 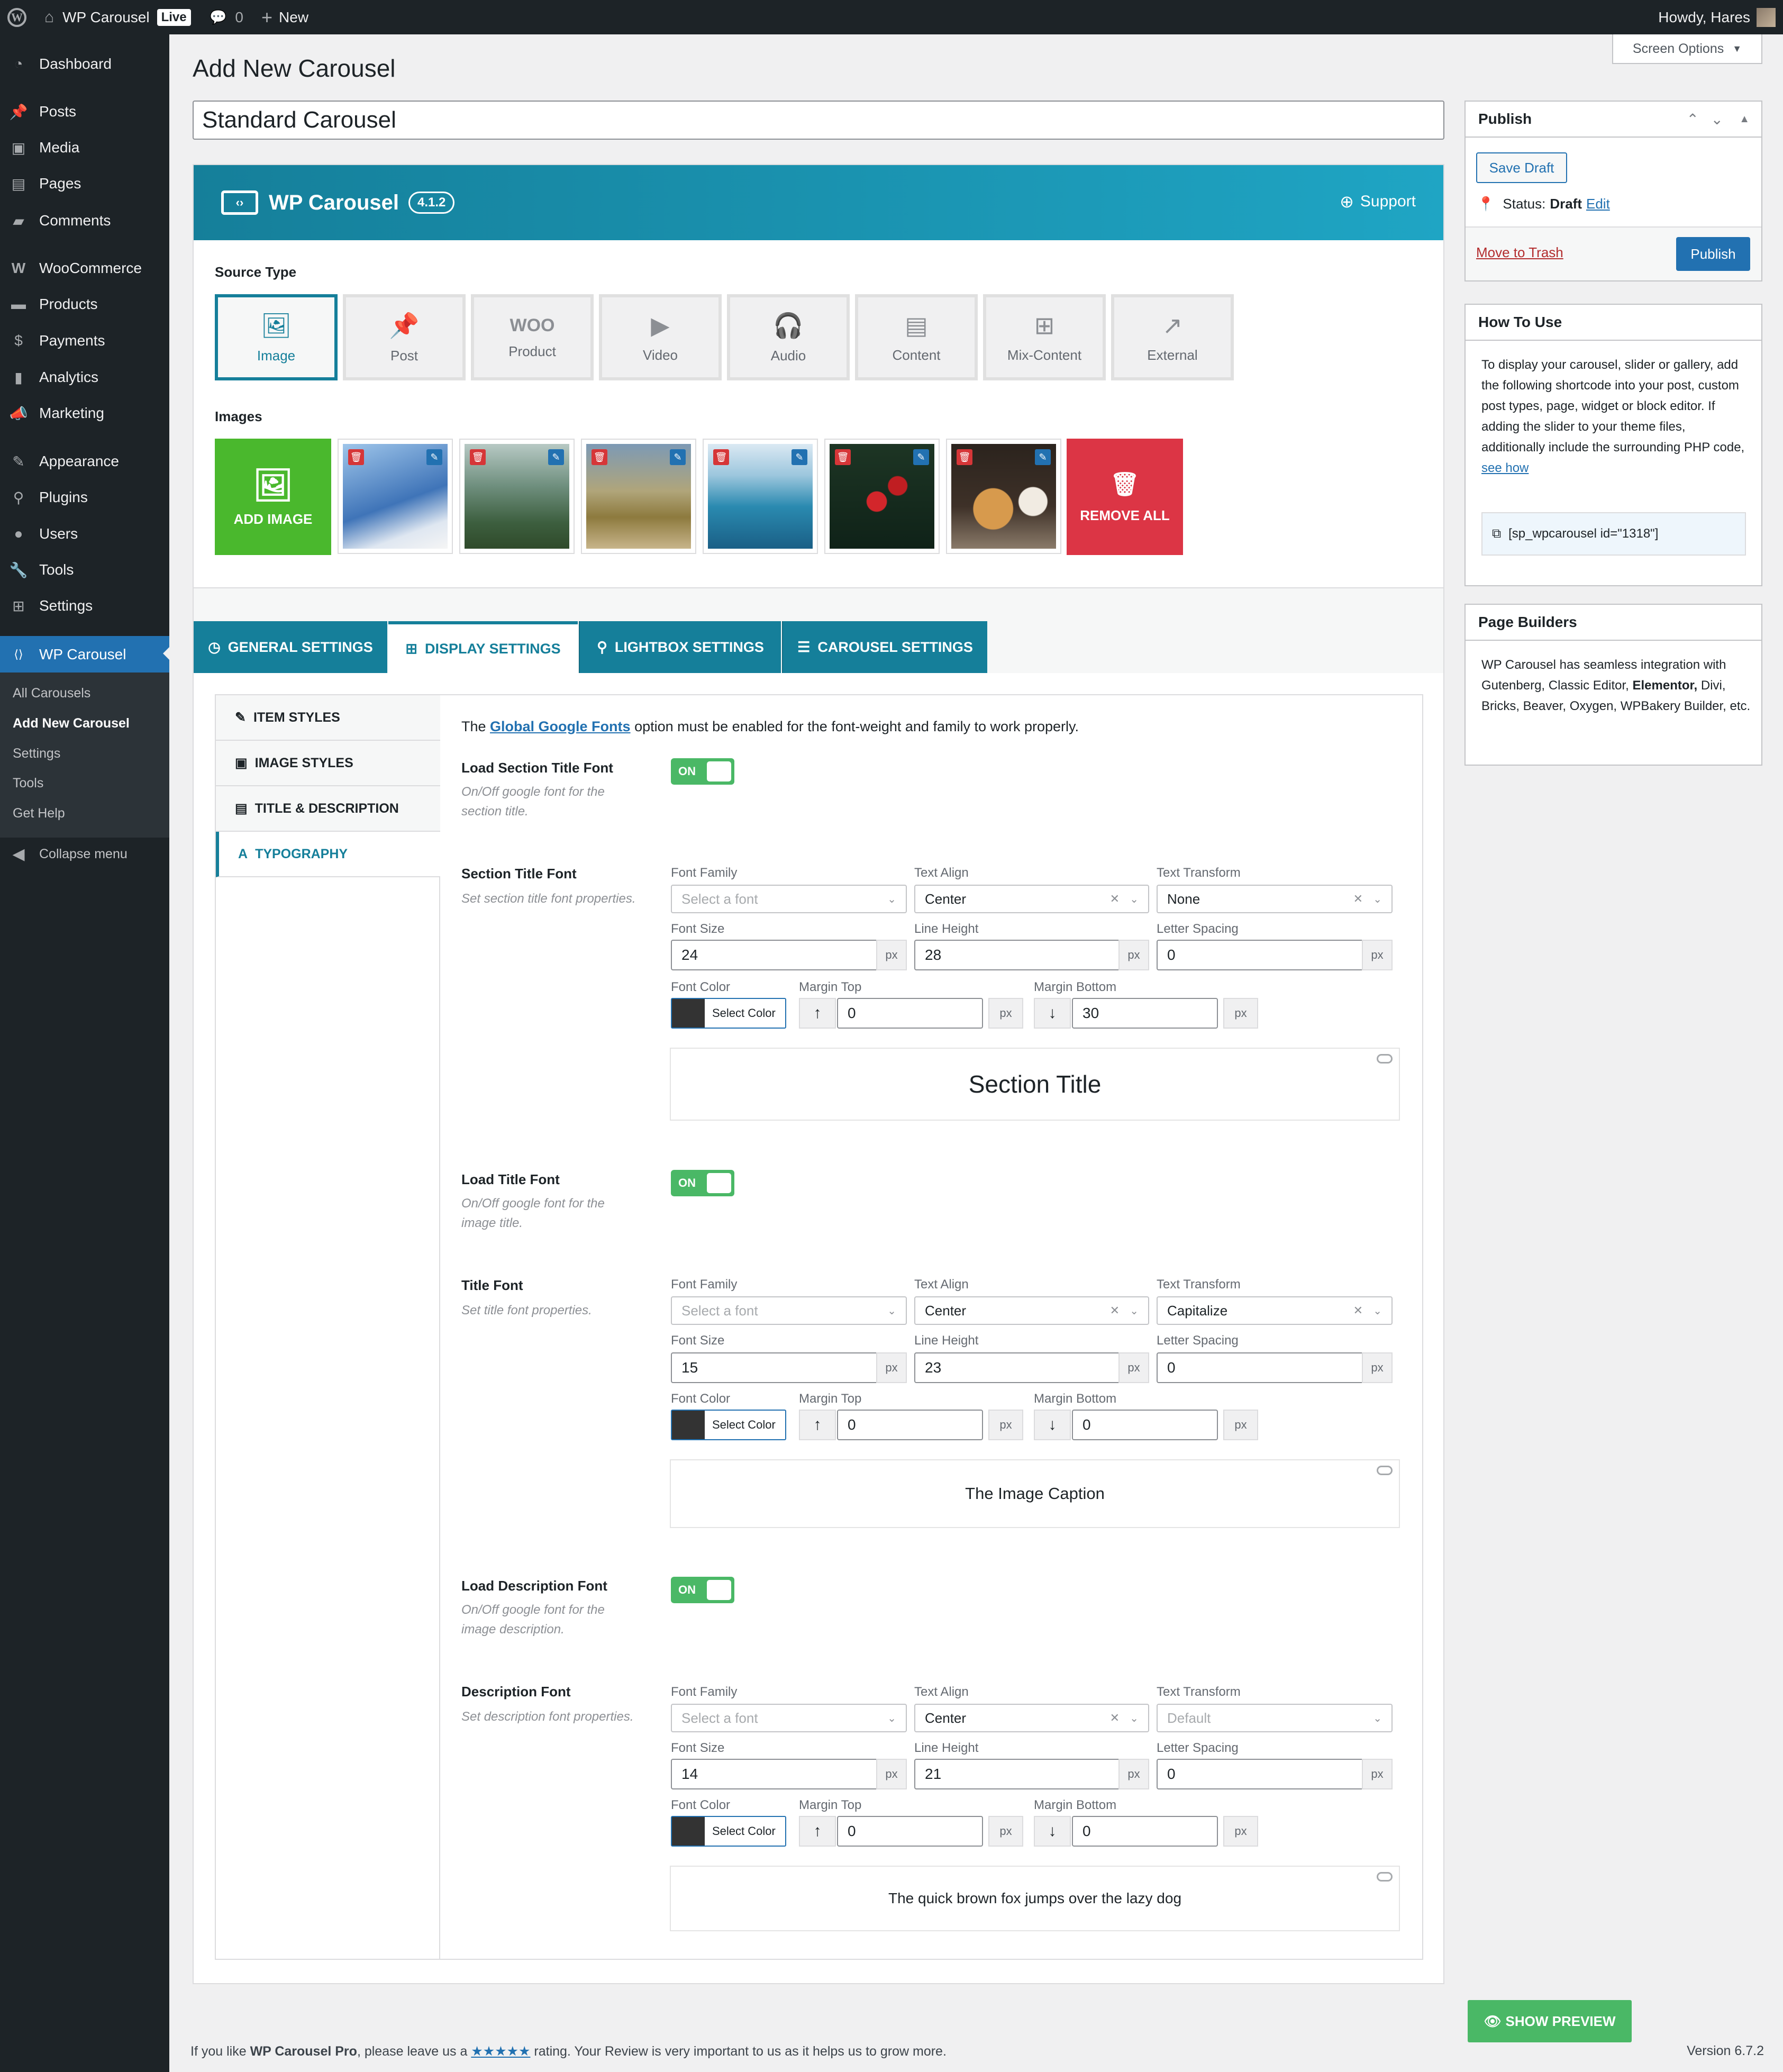 What do you see at coordinates (276, 337) in the screenshot?
I see `source-type-image: 🖼 Image` at bounding box center [276, 337].